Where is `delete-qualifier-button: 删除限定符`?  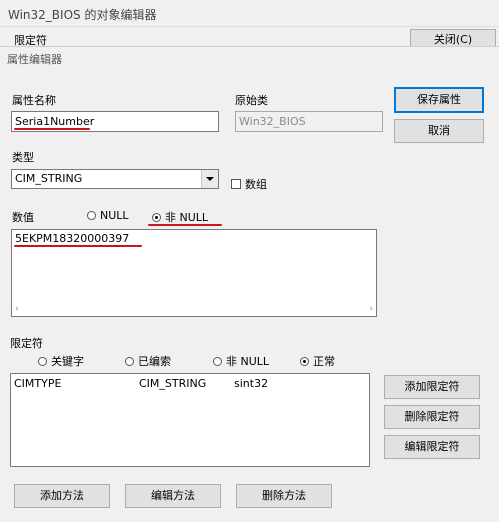
delete-qualifier-button: 删除限定符 is located at coordinates (432, 417).